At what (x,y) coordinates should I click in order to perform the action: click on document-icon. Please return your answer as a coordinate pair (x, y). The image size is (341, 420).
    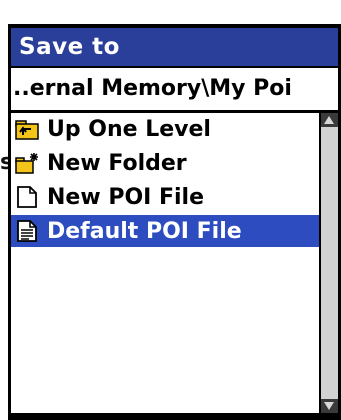
    Looking at the image, I should click on (27, 231).